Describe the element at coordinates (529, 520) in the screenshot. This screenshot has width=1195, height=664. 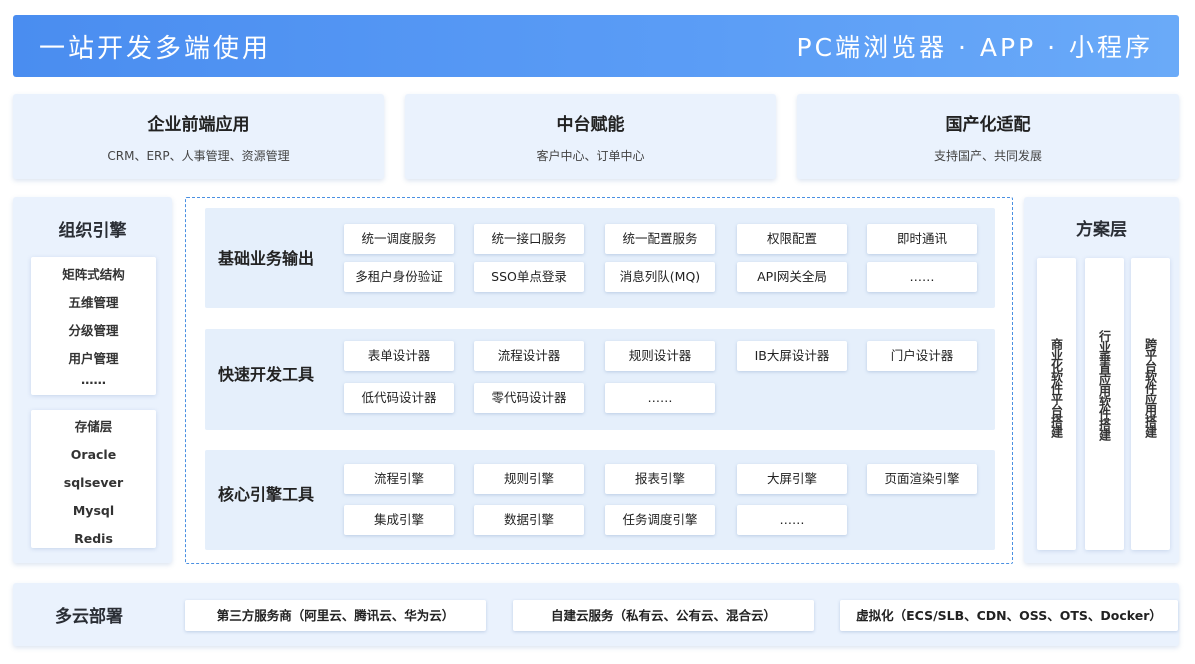
I see `chip: 数据引擎` at that location.